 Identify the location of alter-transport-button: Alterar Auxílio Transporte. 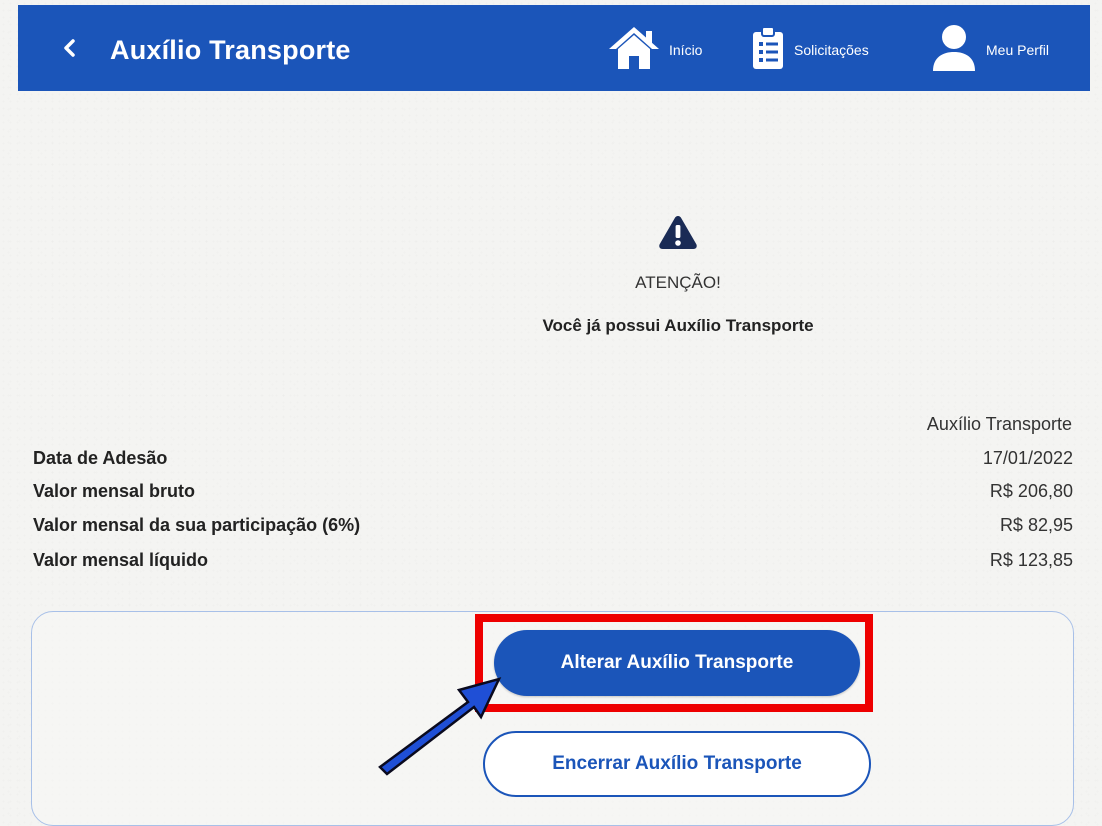
(677, 663).